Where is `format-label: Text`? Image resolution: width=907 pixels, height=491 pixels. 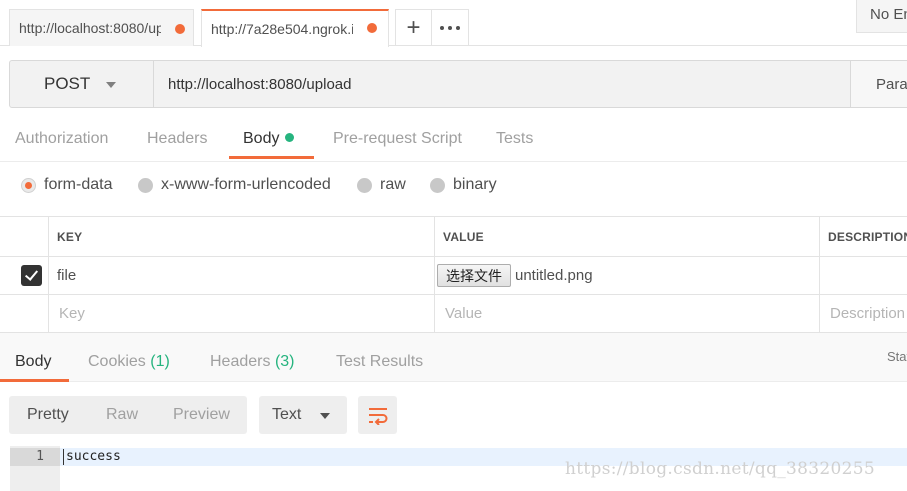 format-label: Text is located at coordinates (287, 414).